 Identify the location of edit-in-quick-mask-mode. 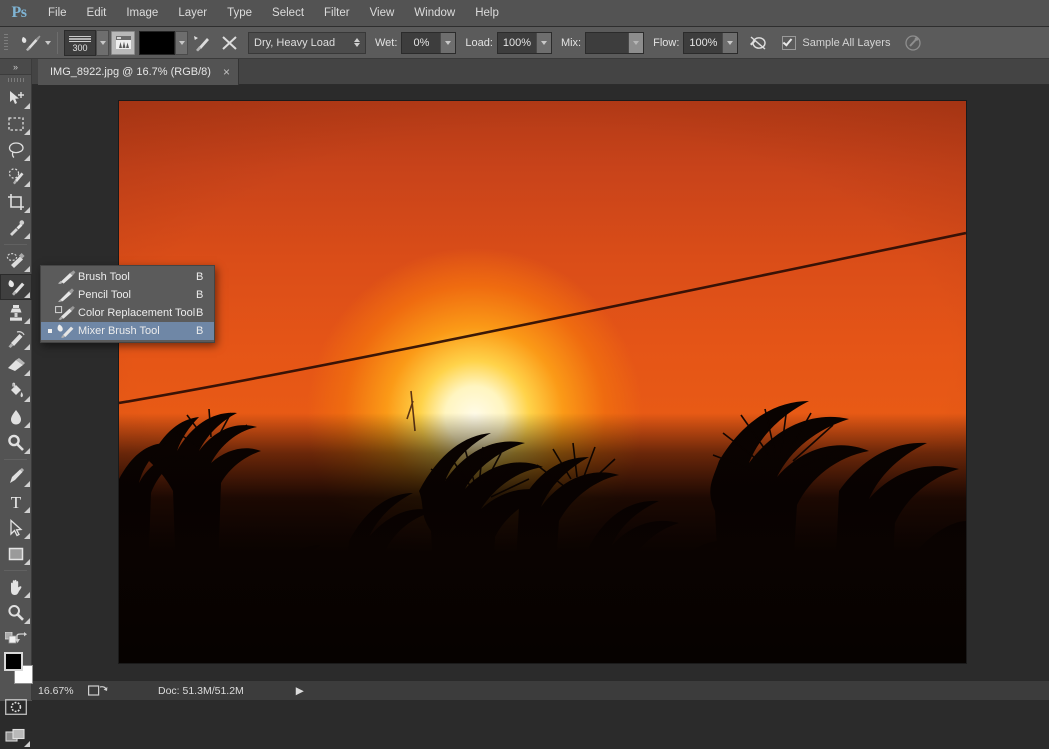
(16, 707).